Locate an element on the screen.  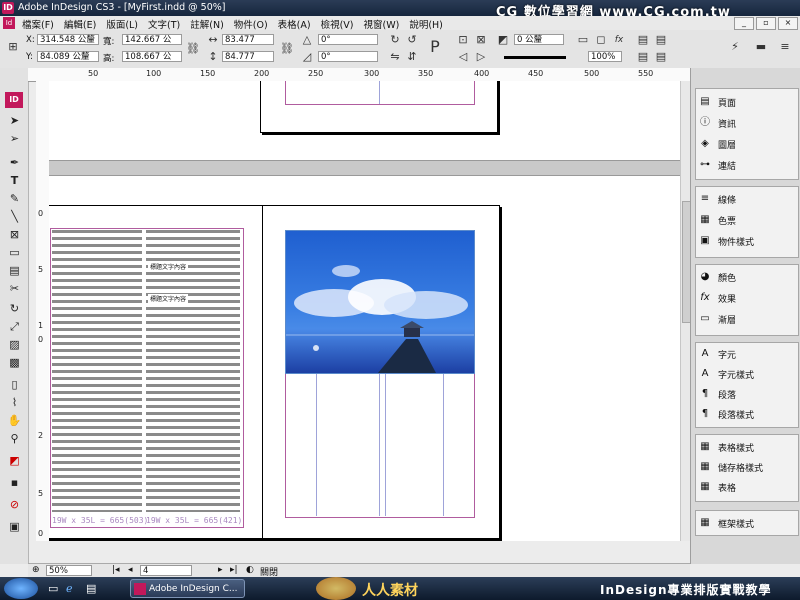
prev-page-button: ◂ is located at coordinates (130, 570).